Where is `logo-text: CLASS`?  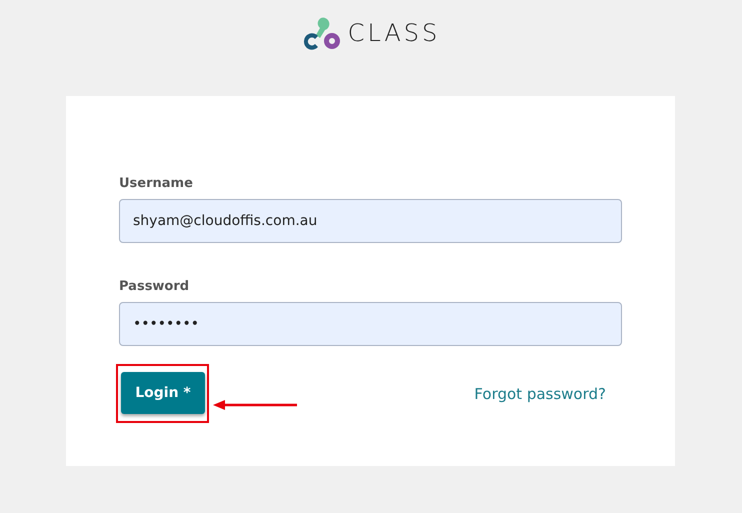
logo-text: CLASS is located at coordinates (394, 33).